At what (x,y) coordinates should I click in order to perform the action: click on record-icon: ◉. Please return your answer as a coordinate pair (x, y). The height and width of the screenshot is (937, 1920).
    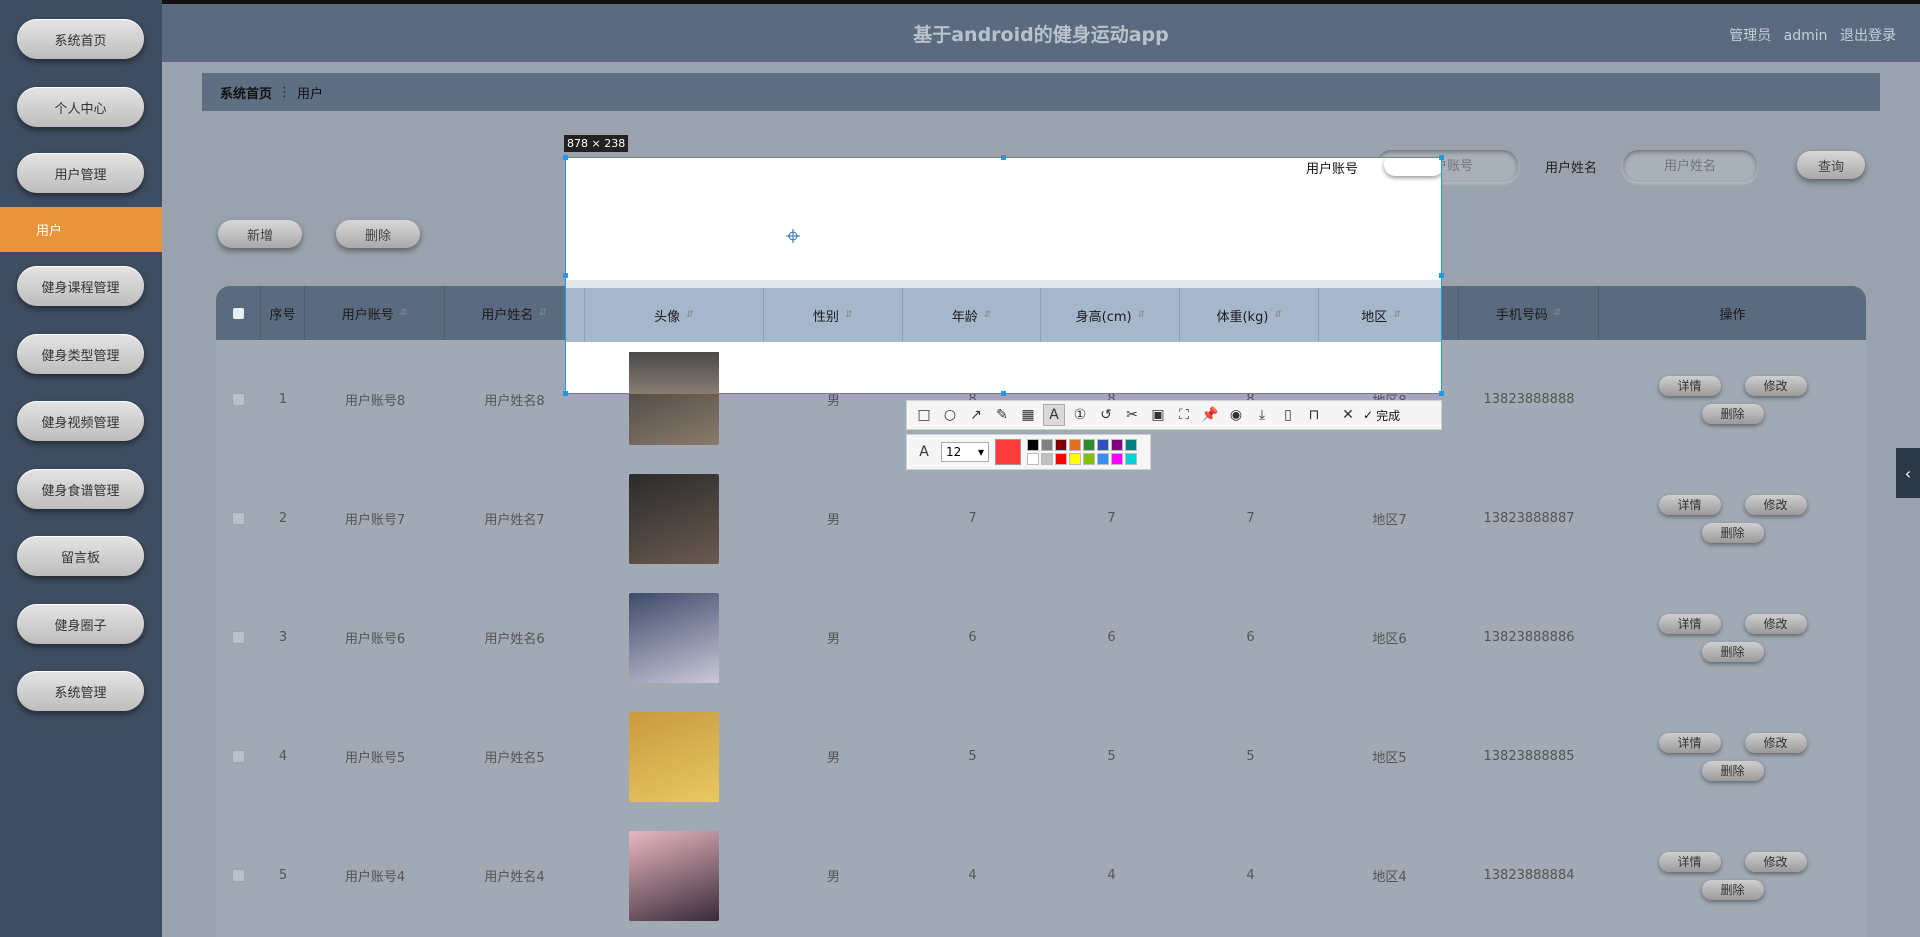
    Looking at the image, I should click on (1236, 415).